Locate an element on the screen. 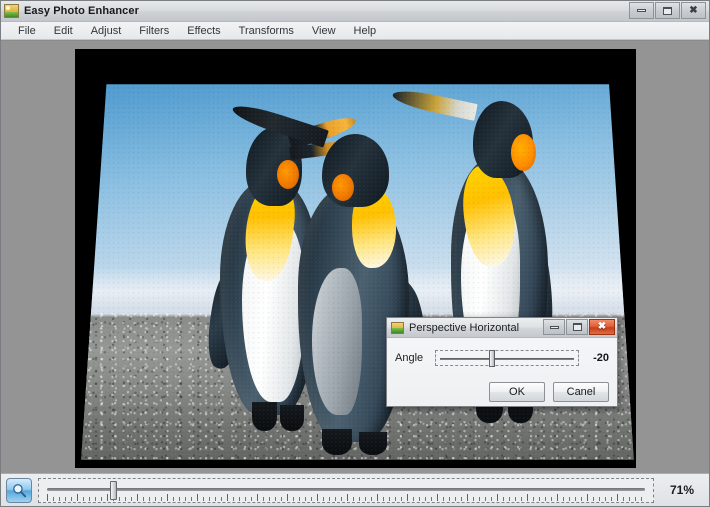 The image size is (710, 507). angle-label: Angle is located at coordinates (409, 358).